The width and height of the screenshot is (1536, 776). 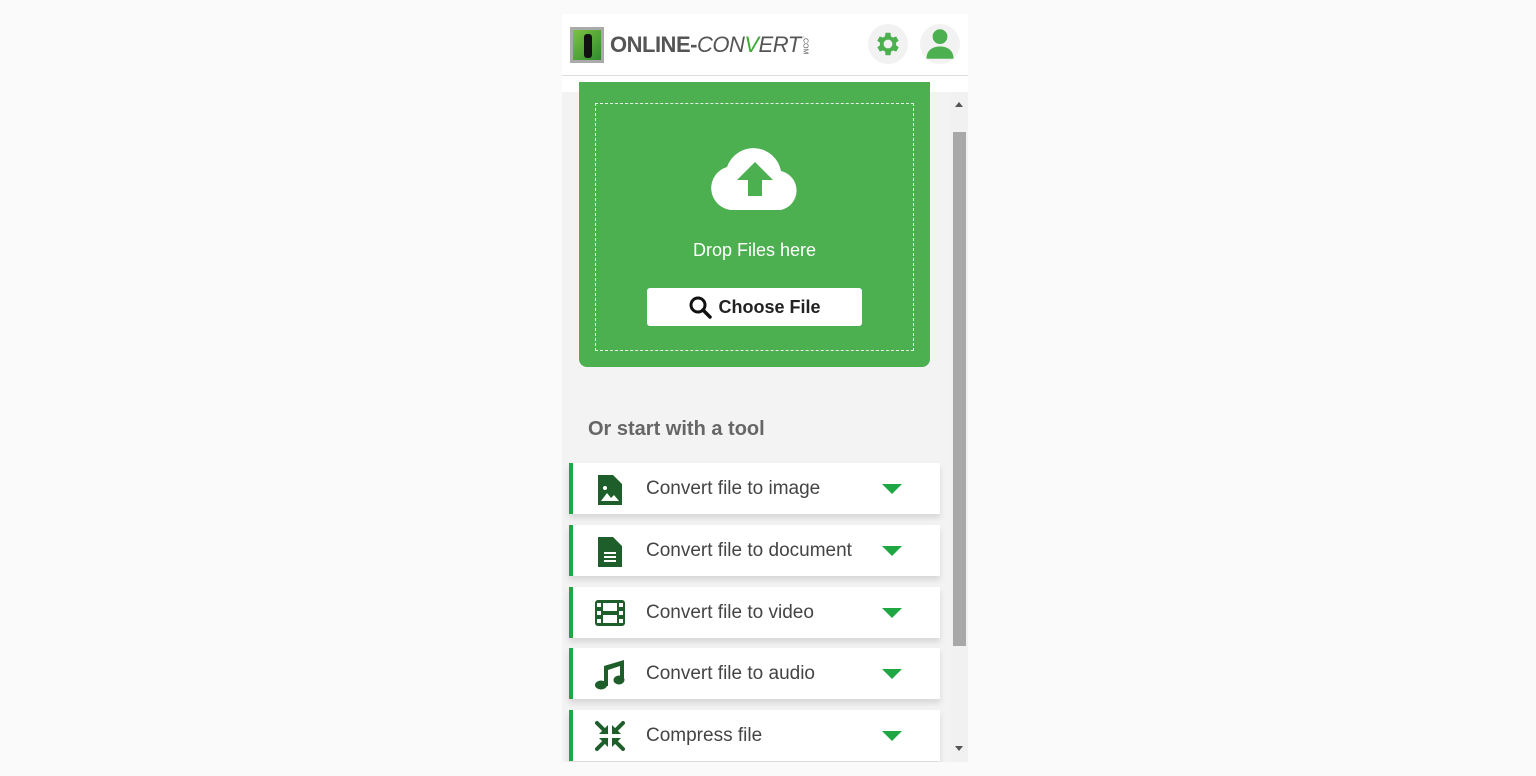 I want to click on logo: ONLINE-CONVERT .COM, so click(x=689, y=45).